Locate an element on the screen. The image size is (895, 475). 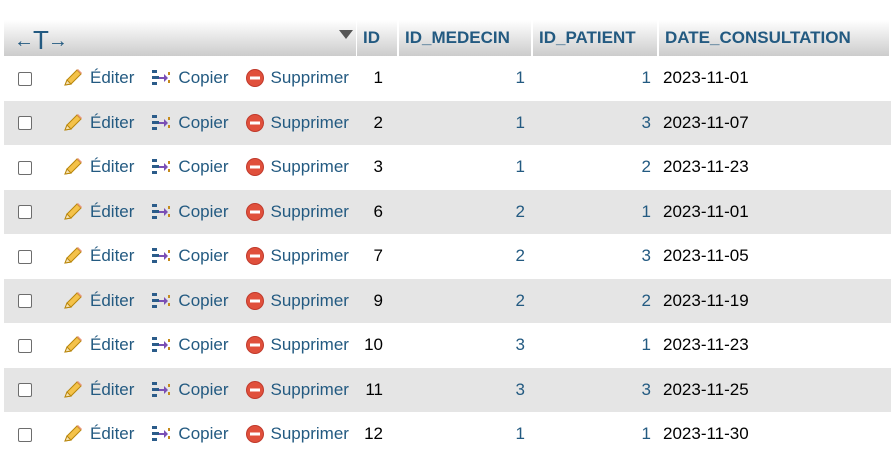
column-toggle-arrows: ←T→ is located at coordinates (39, 40).